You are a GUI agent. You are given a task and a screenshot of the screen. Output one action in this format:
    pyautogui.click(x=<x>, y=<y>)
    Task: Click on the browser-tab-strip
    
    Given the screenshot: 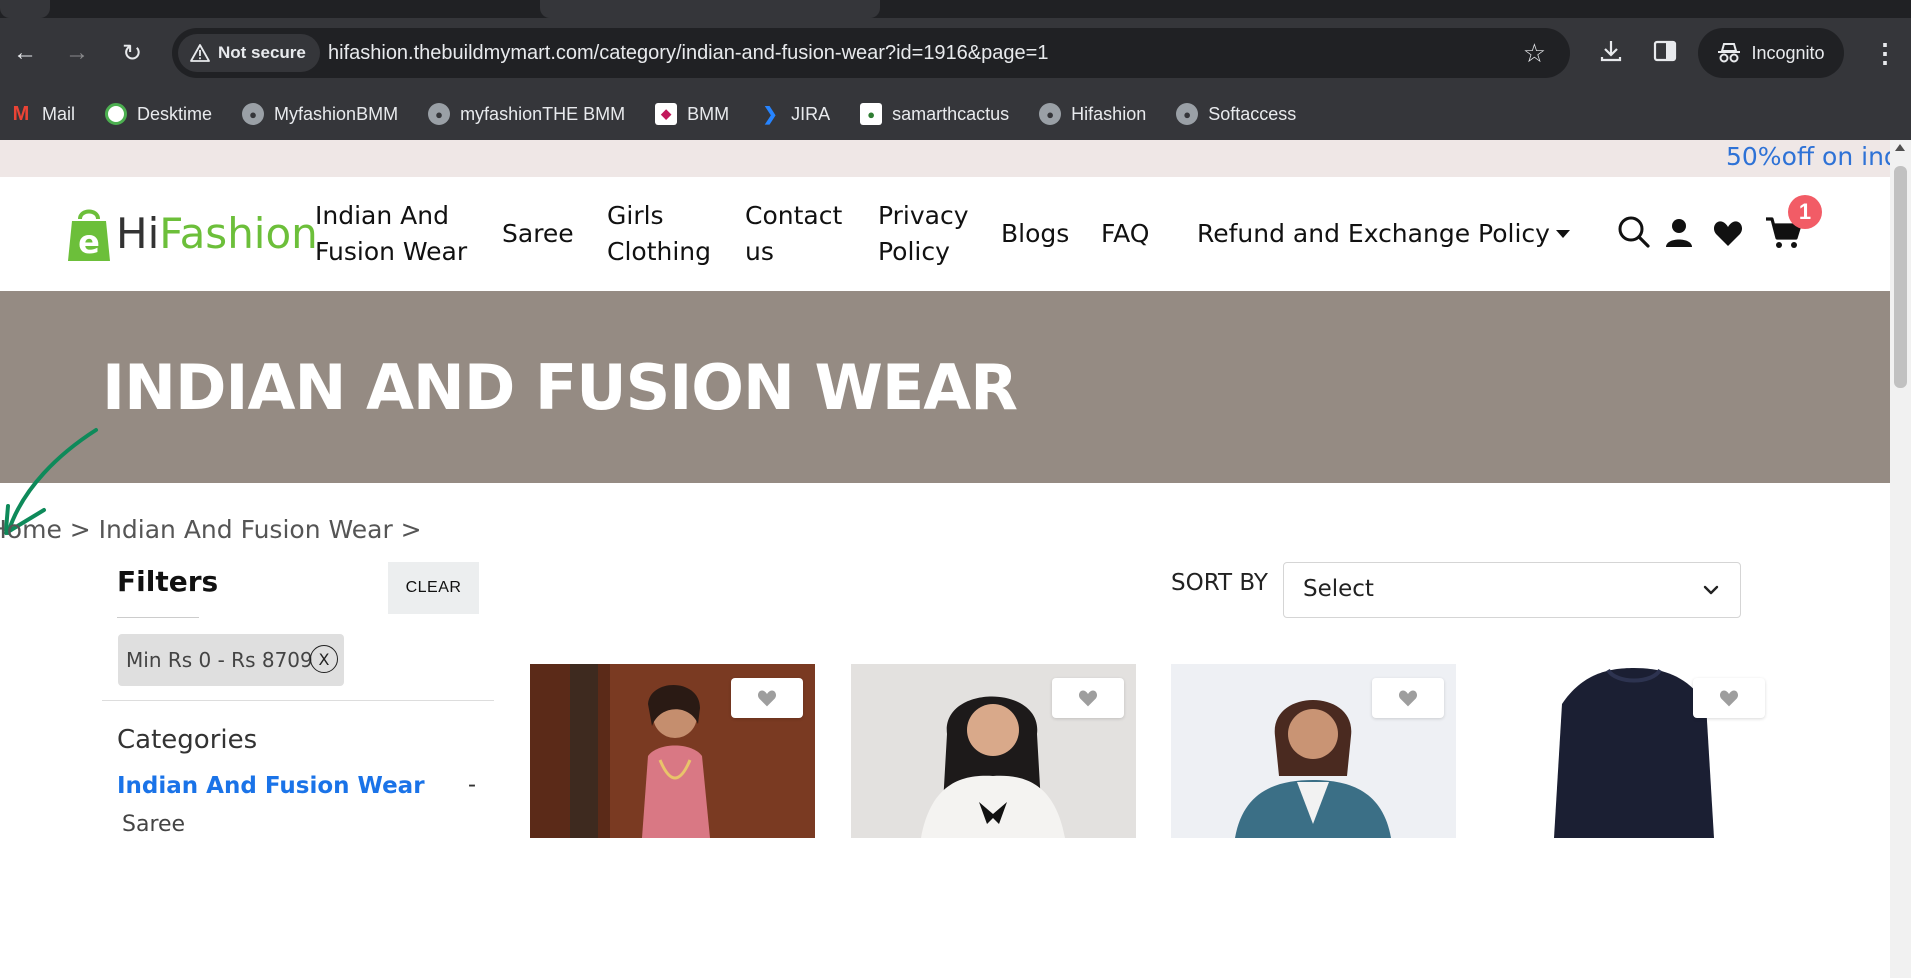 What is the action you would take?
    pyautogui.click(x=955, y=9)
    